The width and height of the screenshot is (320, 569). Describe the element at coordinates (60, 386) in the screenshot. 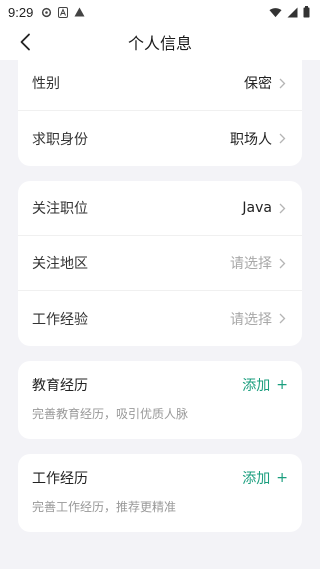

I see `education-title: 教育经历` at that location.